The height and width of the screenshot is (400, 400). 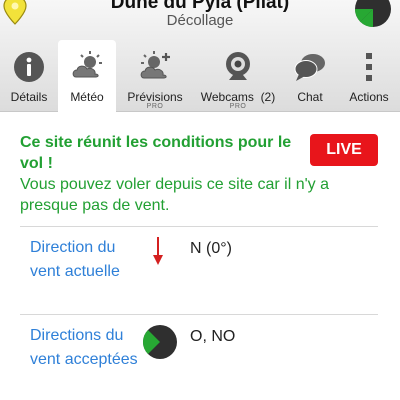 I want to click on wind-accepted-label: Directions du vent acceptées, so click(x=85, y=348).